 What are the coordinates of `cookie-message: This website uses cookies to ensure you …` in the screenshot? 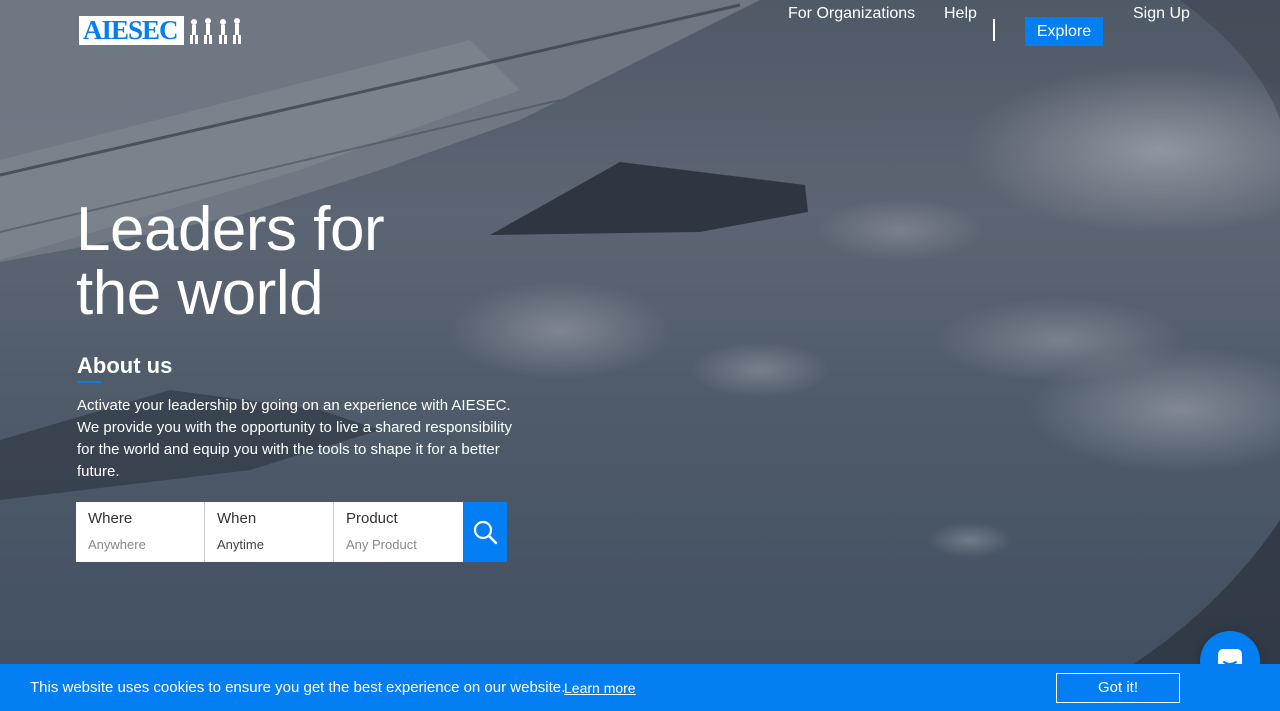 It's located at (298, 687).